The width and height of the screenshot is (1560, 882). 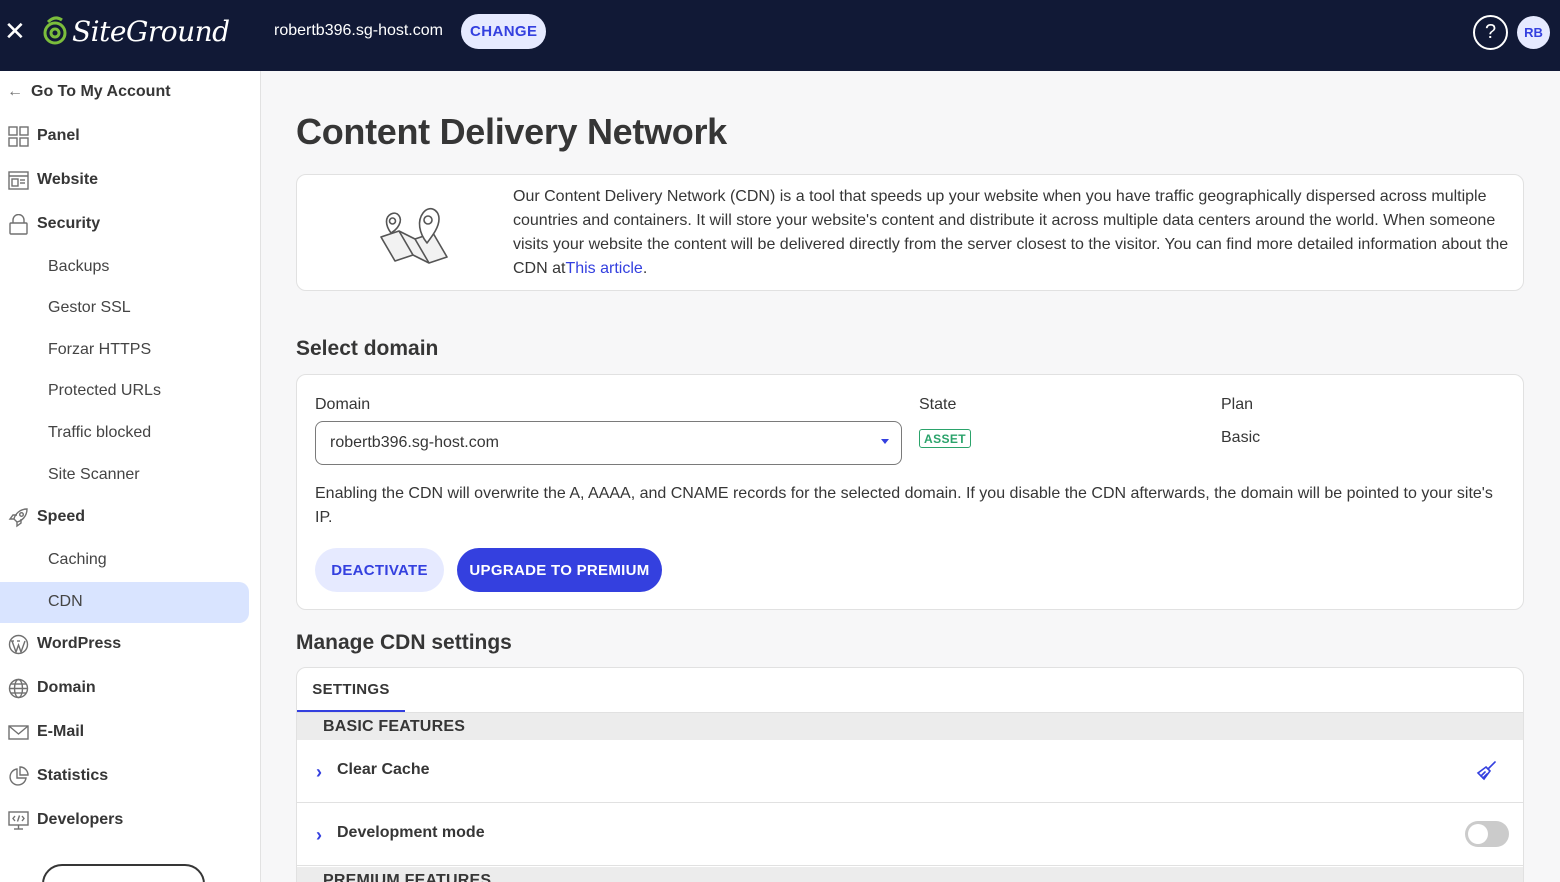 I want to click on avatar: RB, so click(x=1533, y=32).